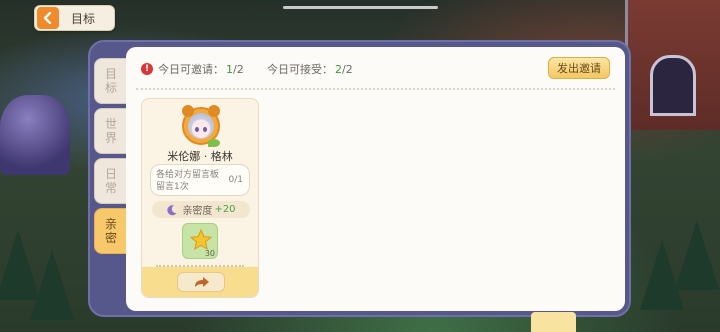 Image resolution: width=720 pixels, height=332 pixels. Describe the element at coordinates (553, 322) in the screenshot. I see `bottom-tab-edge` at that location.